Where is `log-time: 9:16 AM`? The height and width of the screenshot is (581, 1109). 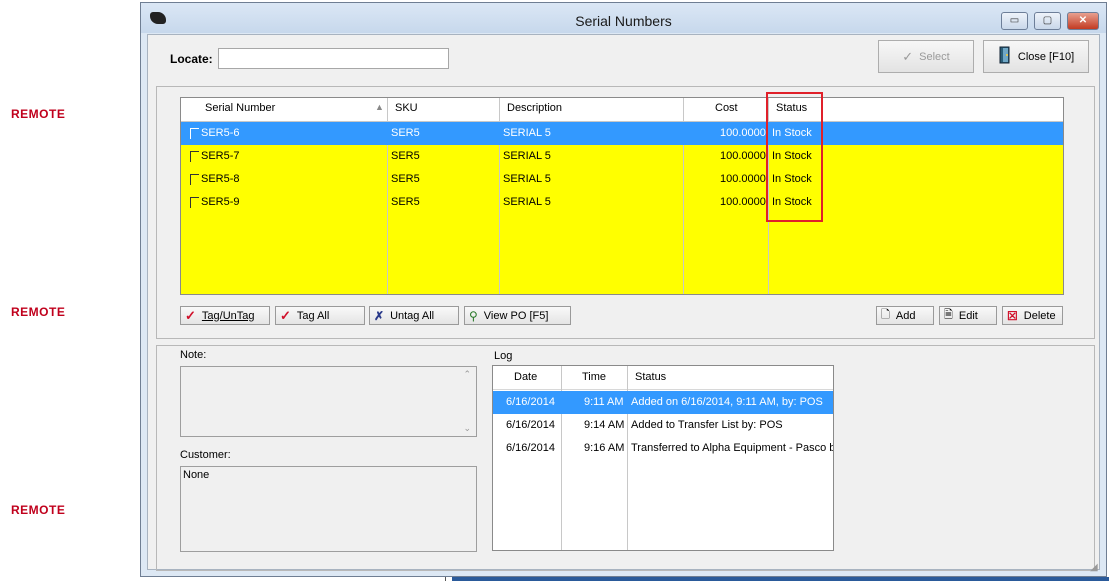 log-time: 9:16 AM is located at coordinates (604, 448).